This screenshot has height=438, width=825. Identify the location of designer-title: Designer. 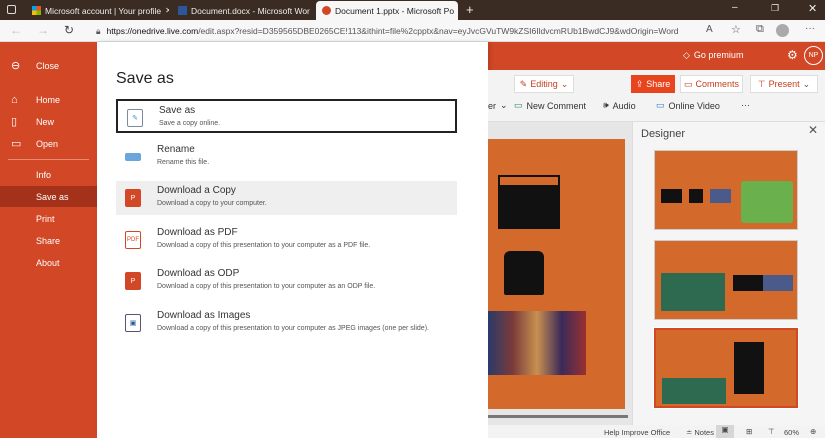
(663, 134).